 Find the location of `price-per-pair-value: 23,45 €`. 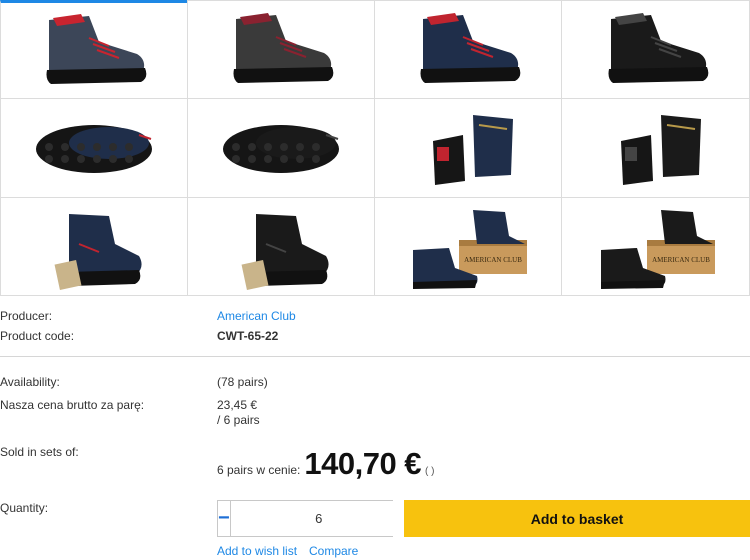

price-per-pair-value: 23,45 € is located at coordinates (237, 405).